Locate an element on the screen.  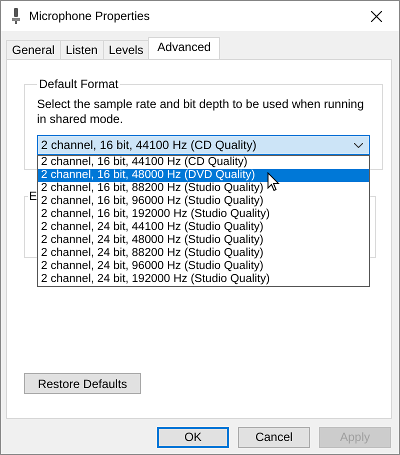
window-title: Microphone Properties is located at coordinates (90, 16).